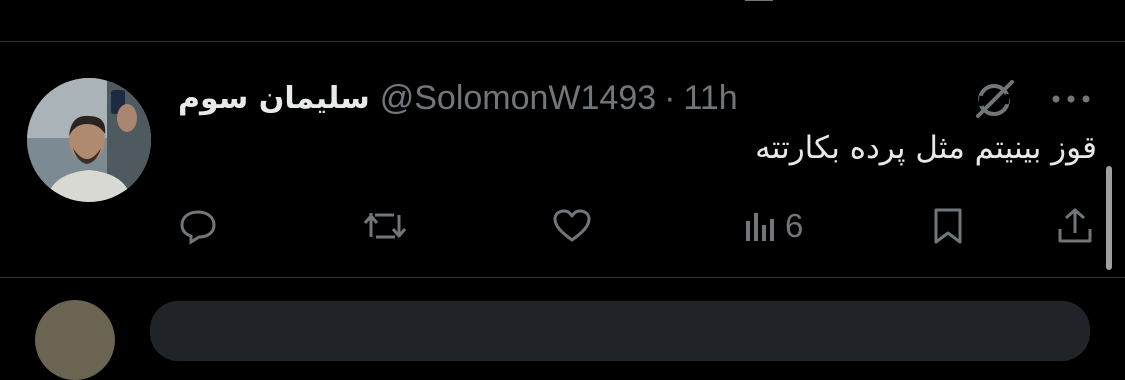 The height and width of the screenshot is (380, 1125). I want to click on reply-button, so click(198, 226).